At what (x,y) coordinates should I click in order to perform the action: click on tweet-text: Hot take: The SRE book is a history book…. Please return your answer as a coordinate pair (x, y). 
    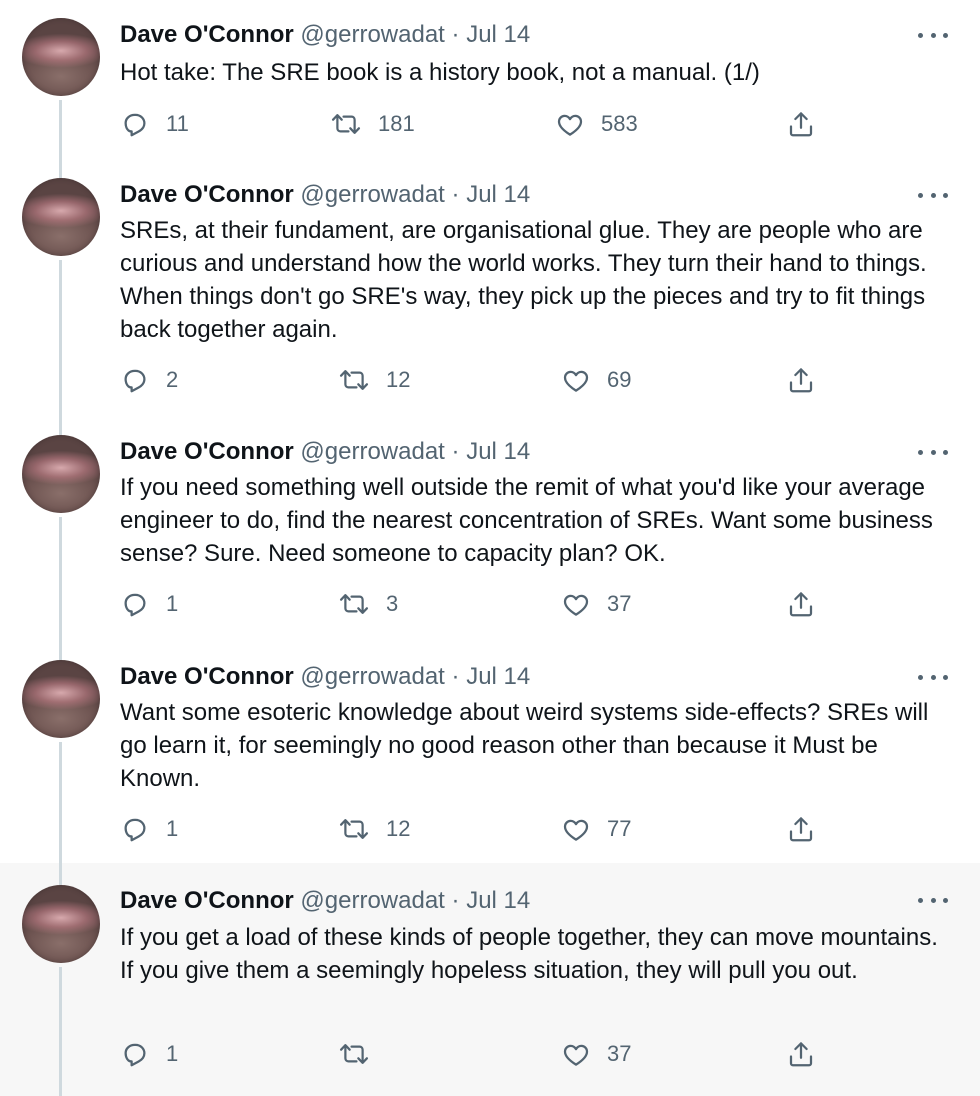
    Looking at the image, I should click on (440, 72).